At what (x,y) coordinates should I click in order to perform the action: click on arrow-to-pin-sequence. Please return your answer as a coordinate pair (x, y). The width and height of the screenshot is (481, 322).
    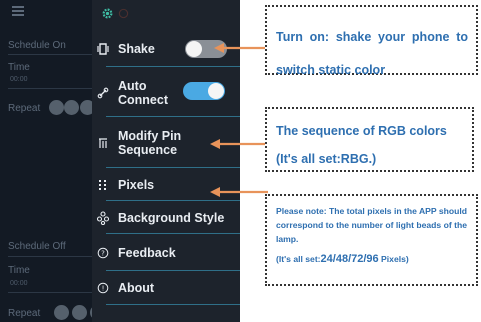
    Looking at the image, I should click on (239, 144).